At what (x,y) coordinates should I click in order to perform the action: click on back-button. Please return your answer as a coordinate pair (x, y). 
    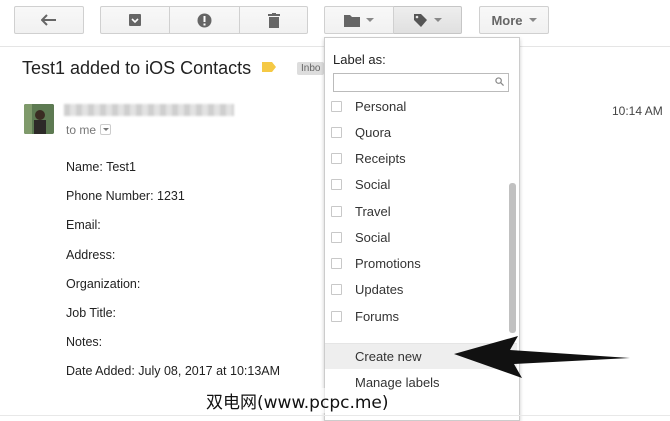
    Looking at the image, I should click on (49, 20).